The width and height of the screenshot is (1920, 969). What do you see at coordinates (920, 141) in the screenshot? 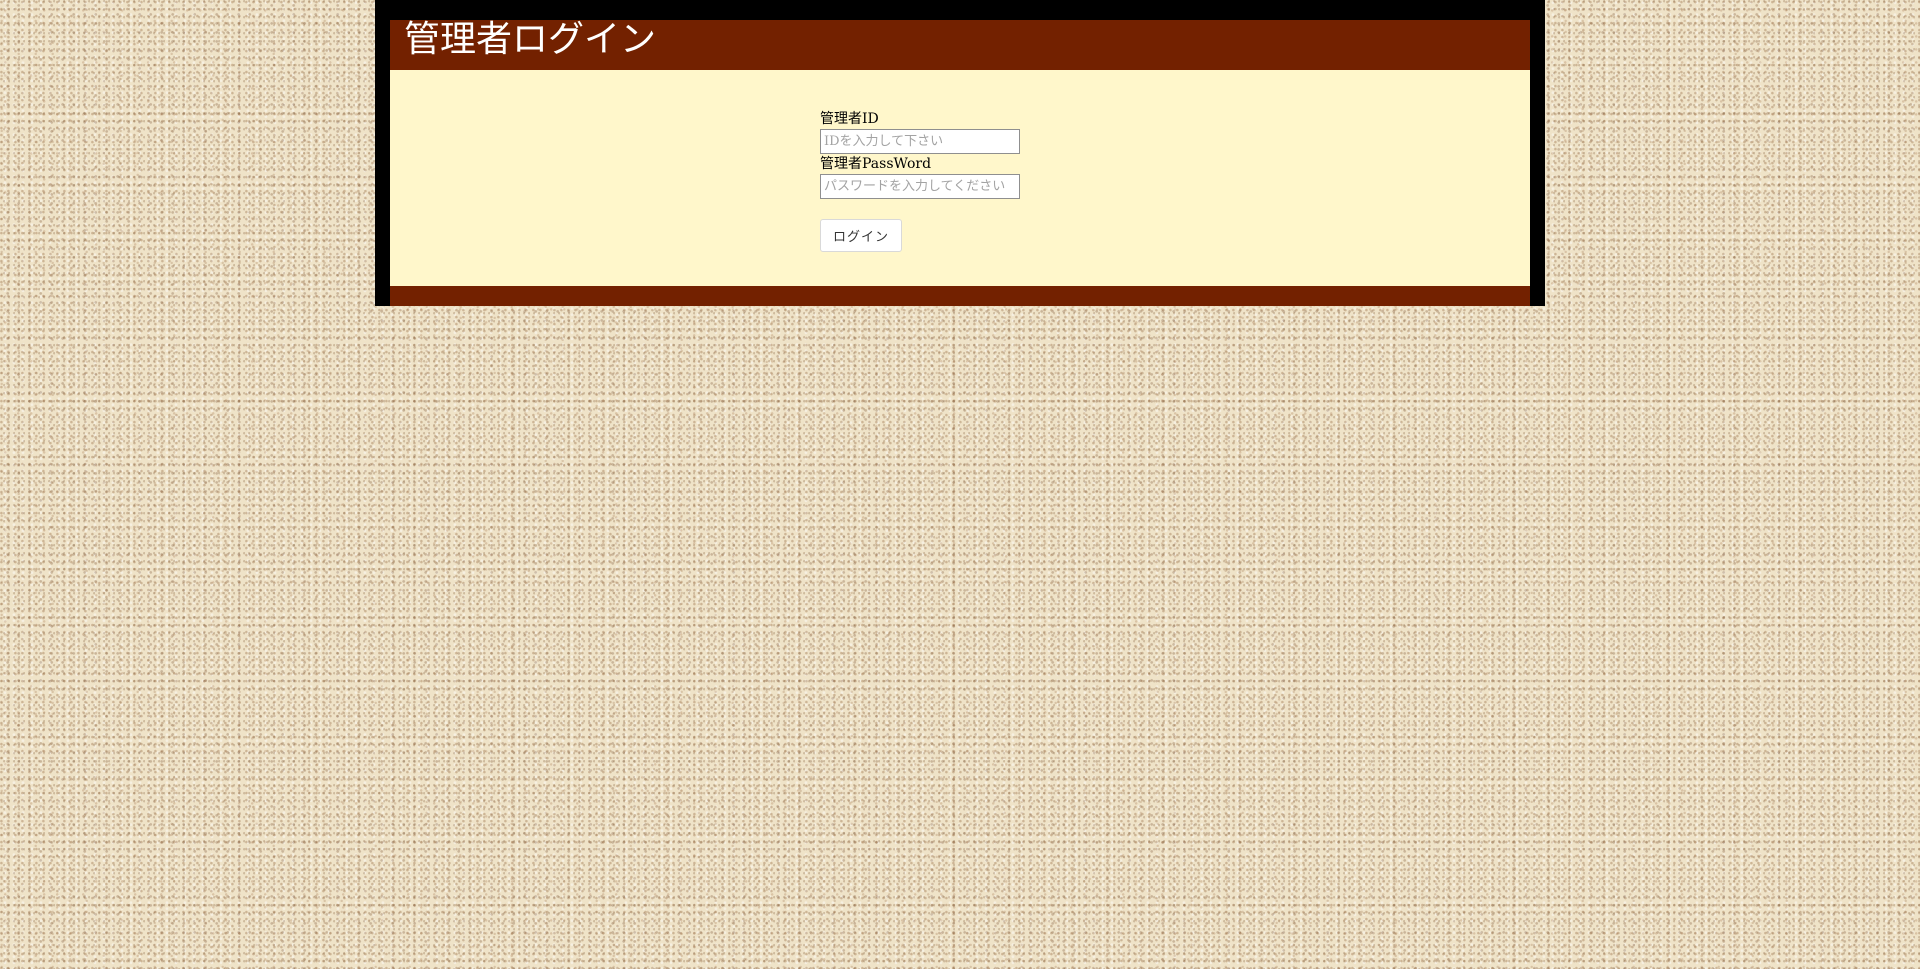
I see `admin-id-input` at bounding box center [920, 141].